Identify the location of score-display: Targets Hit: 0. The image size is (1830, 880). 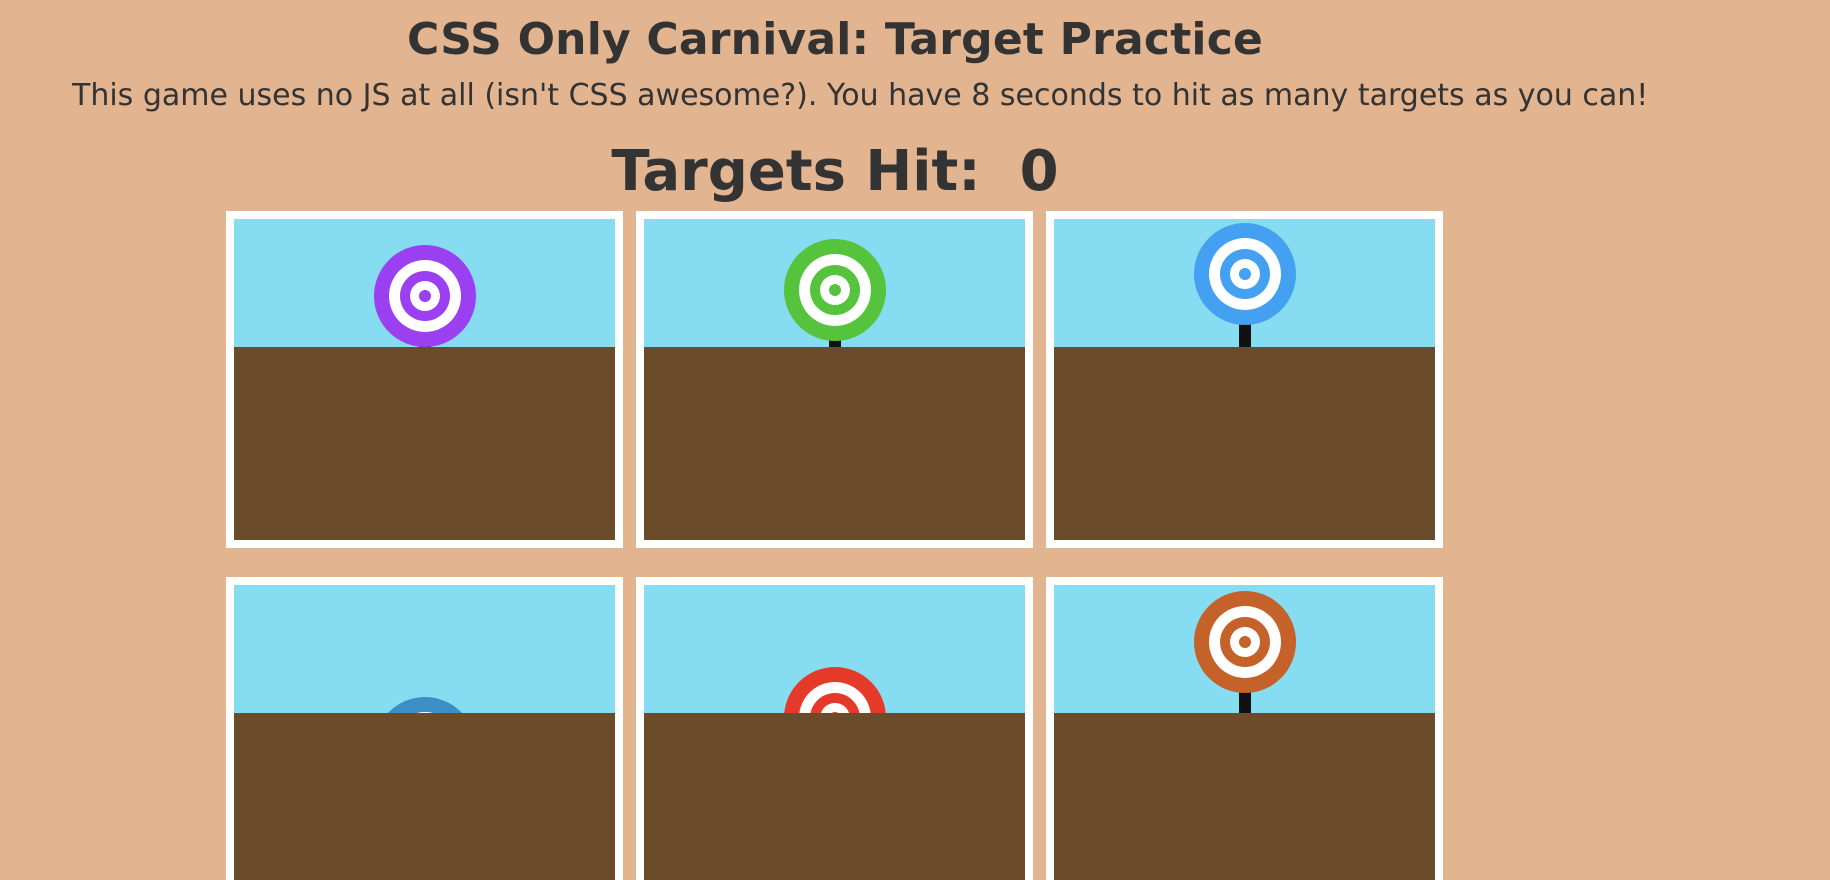
(835, 172).